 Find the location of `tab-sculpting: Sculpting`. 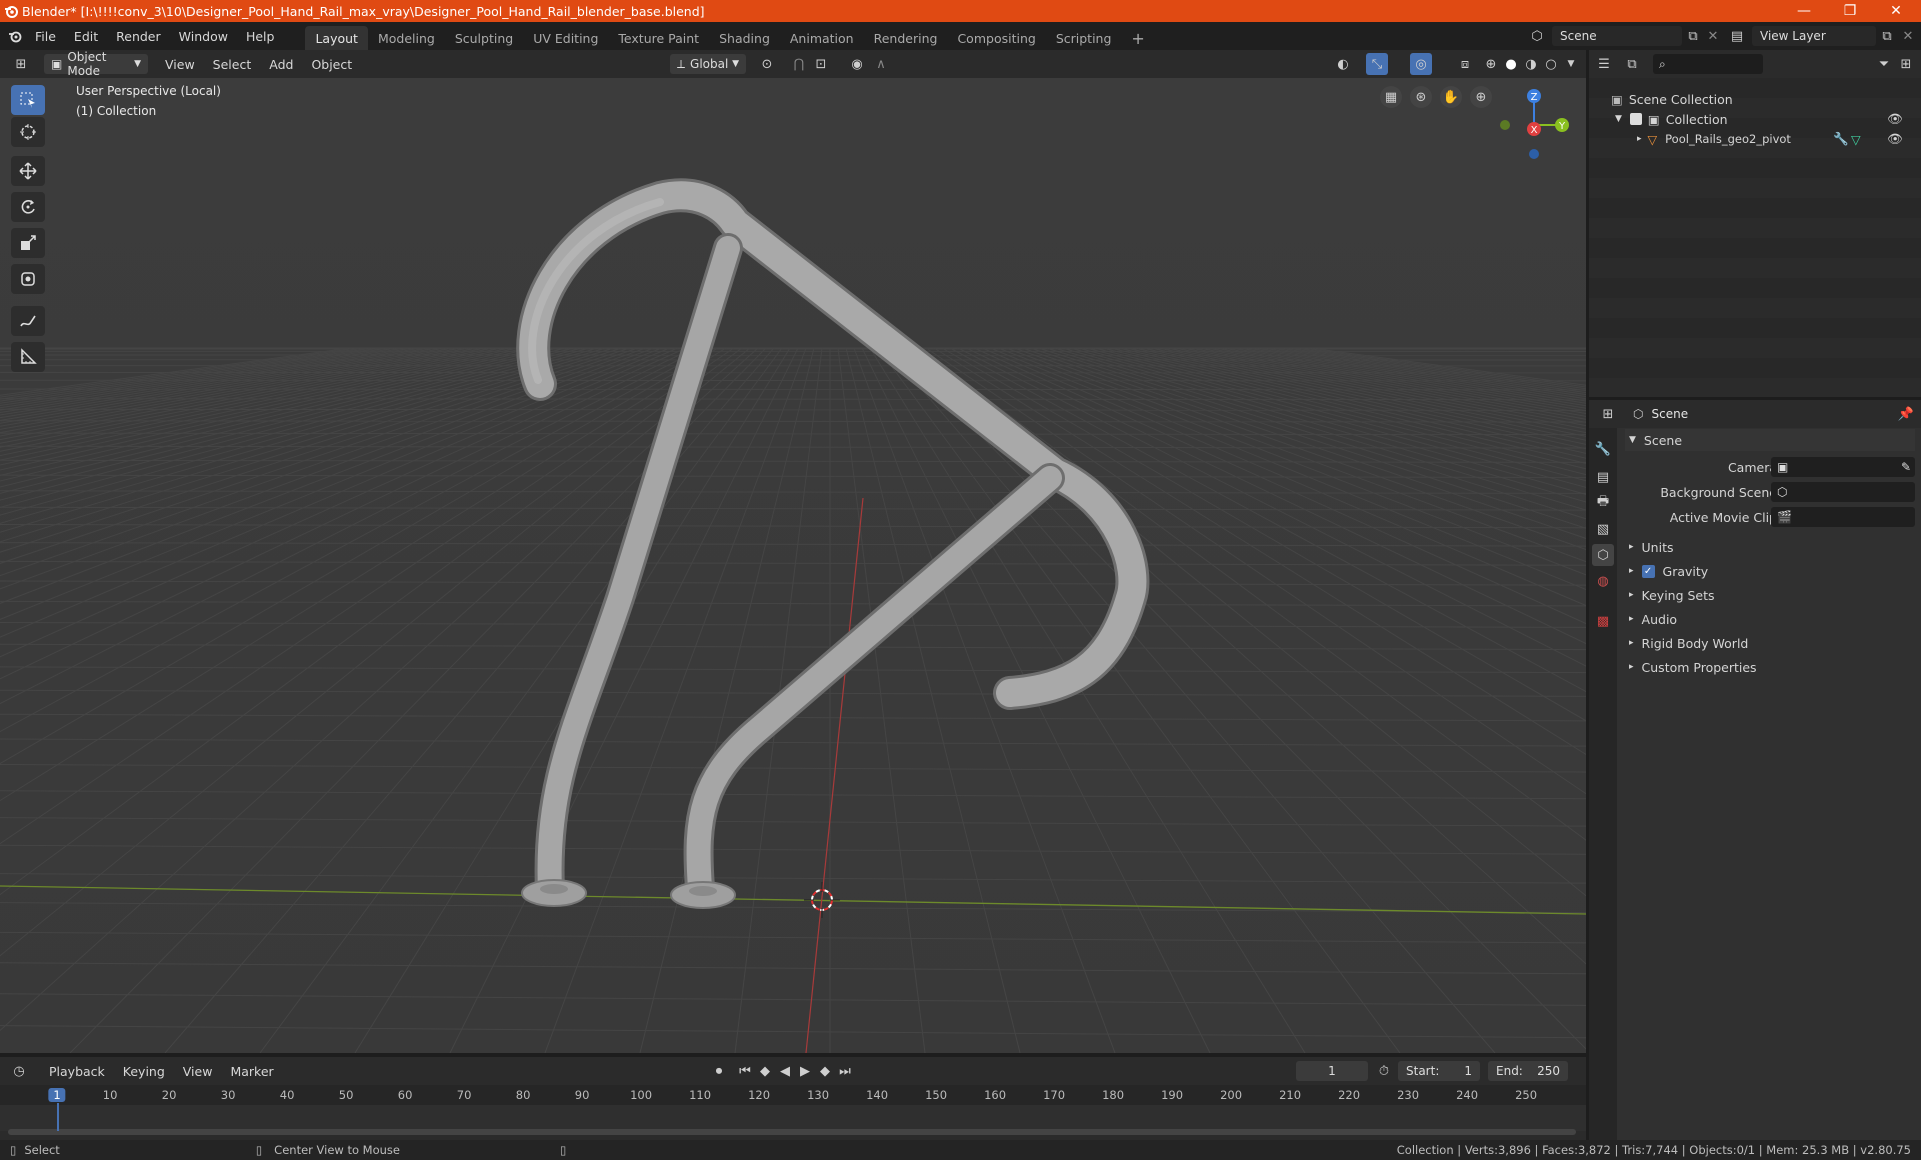

tab-sculpting: Sculpting is located at coordinates (484, 38).